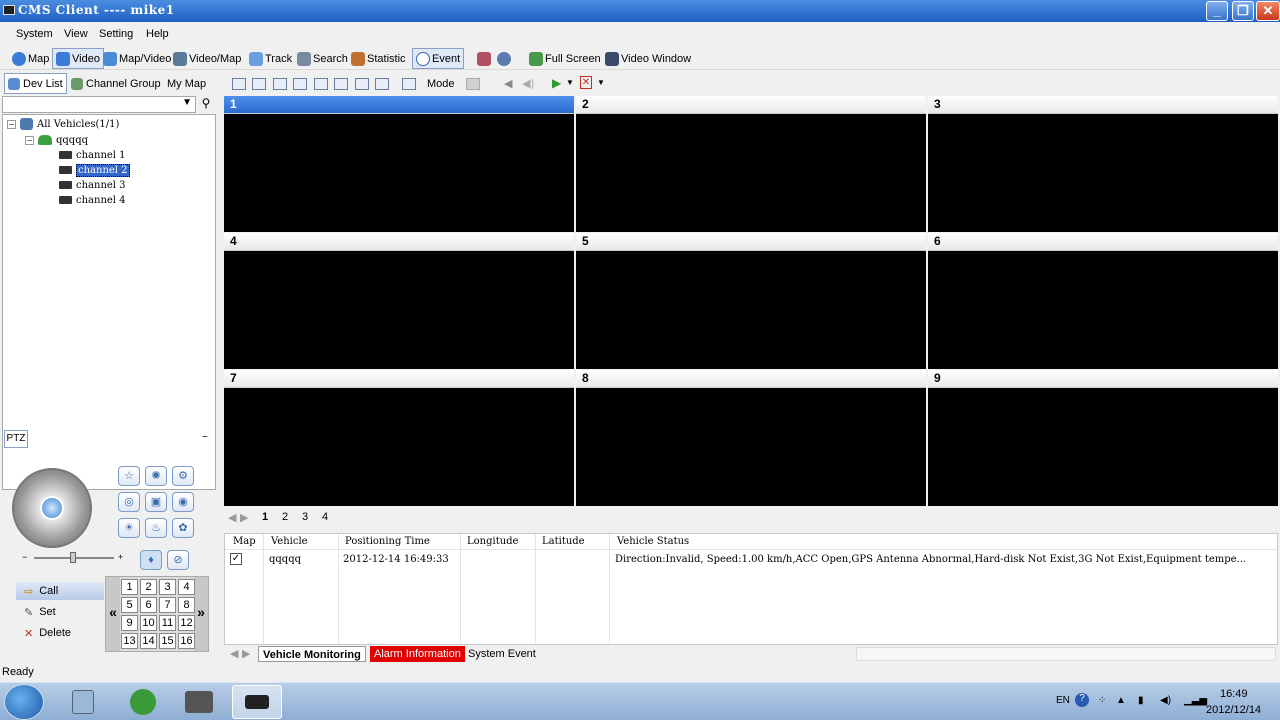 Image resolution: width=1280 pixels, height=720 pixels. Describe the element at coordinates (236, 559) in the screenshot. I see `map-checkbox: ✓` at that location.